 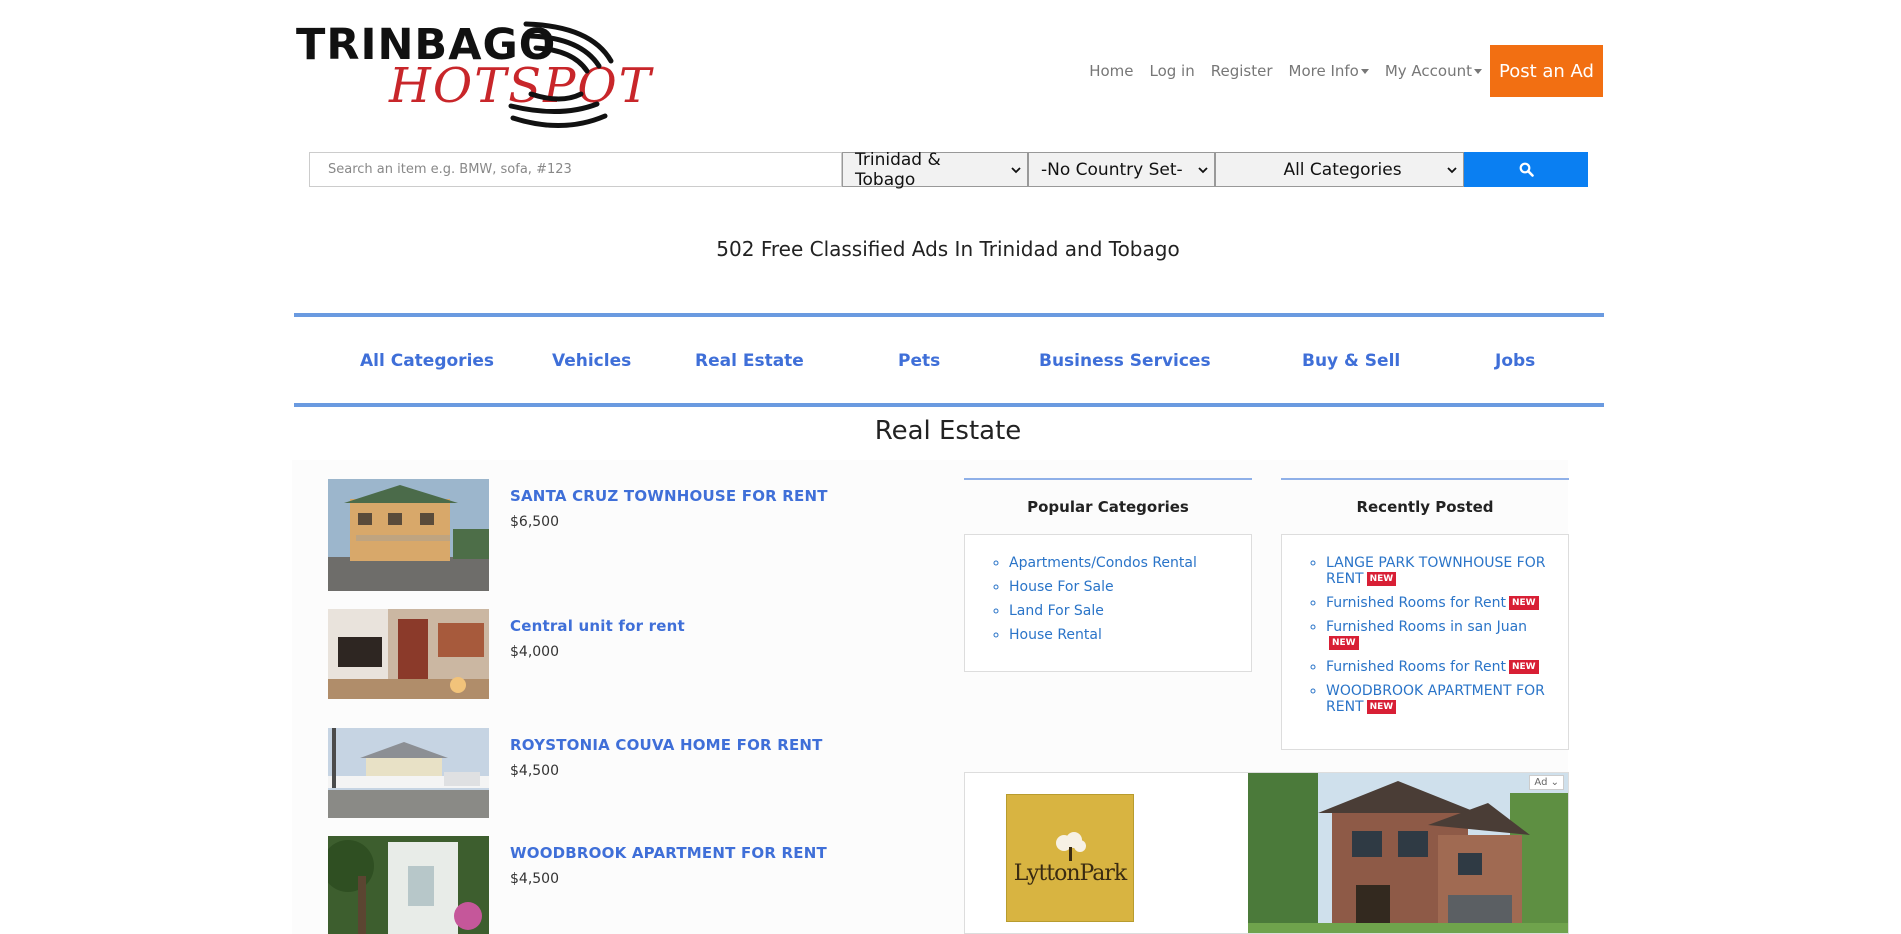 What do you see at coordinates (1323, 71) in the screenshot?
I see `nav-more-info-label: More Info` at bounding box center [1323, 71].